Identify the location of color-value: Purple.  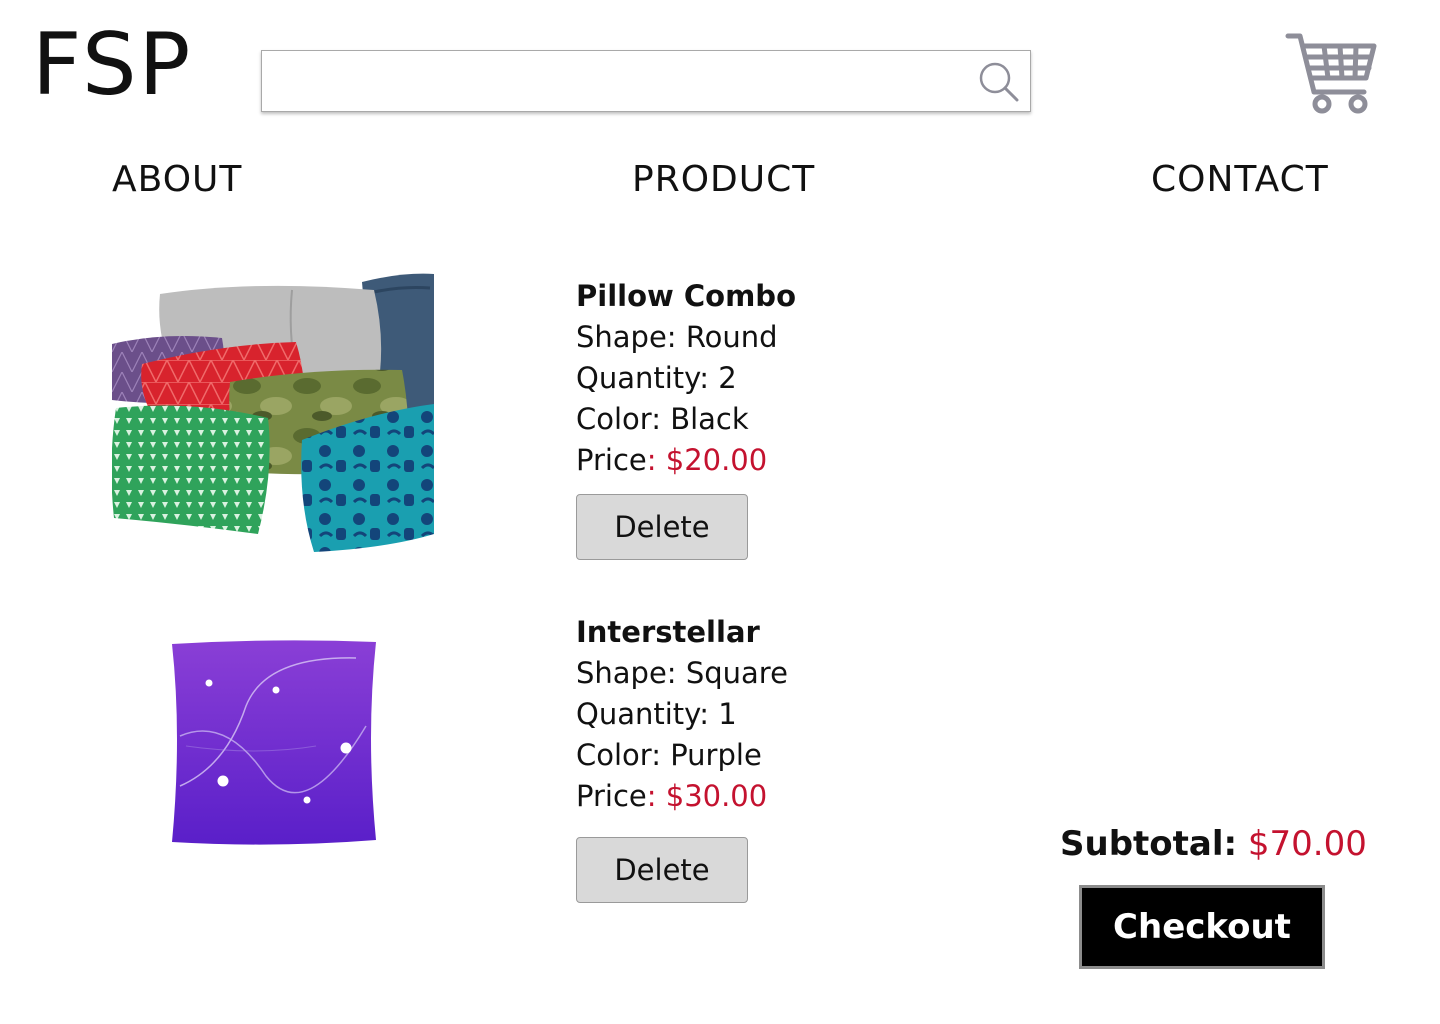
(716, 755).